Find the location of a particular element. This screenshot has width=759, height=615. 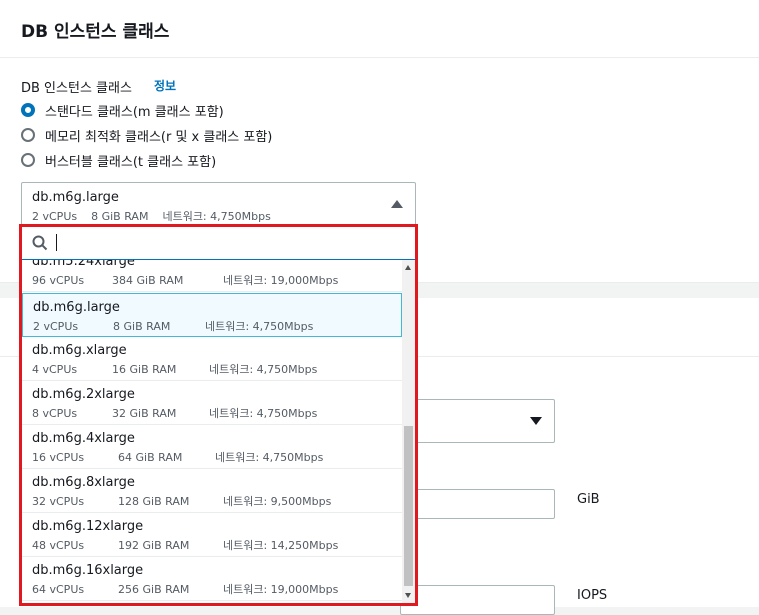

radio-label: 스탠다드 클래스(m 클래스 포함) is located at coordinates (134, 112).